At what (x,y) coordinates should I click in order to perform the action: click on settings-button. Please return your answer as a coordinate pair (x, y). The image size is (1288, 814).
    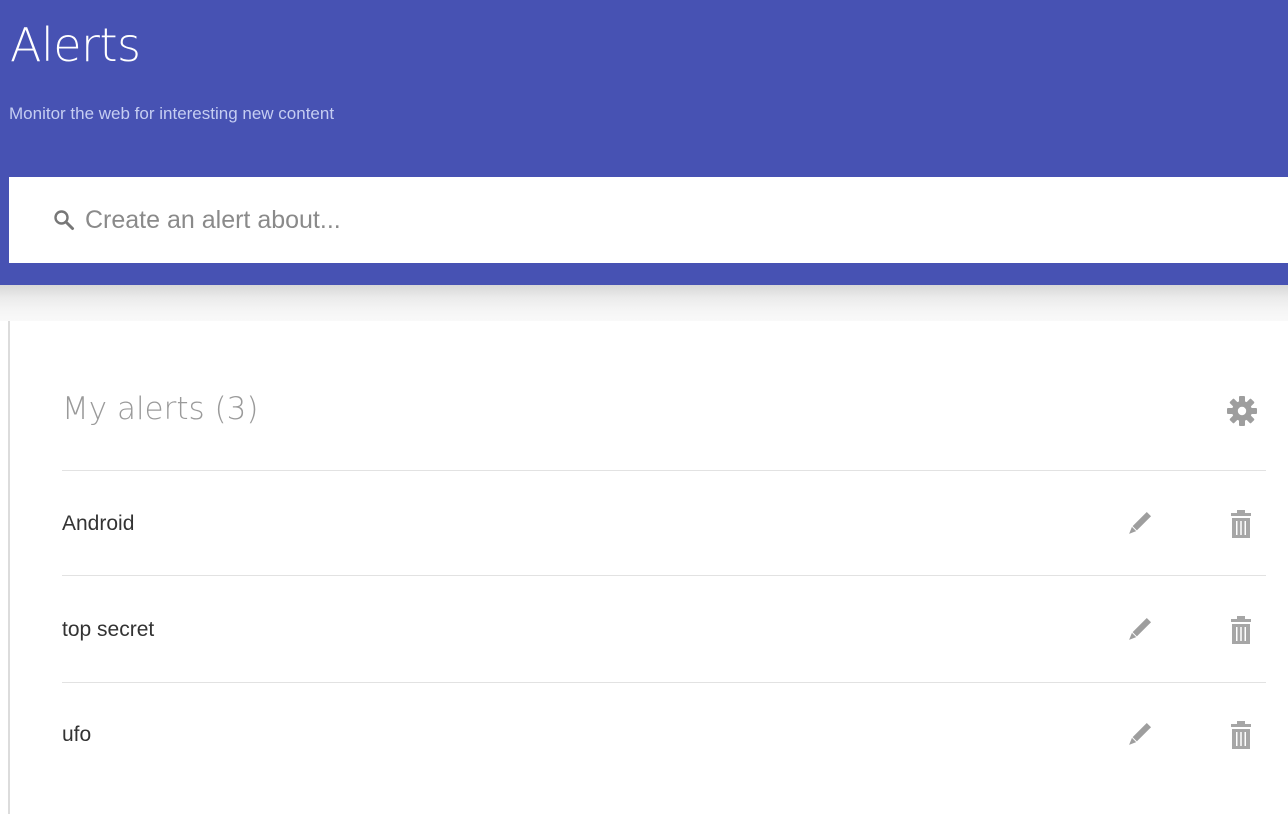
    Looking at the image, I should click on (1242, 413).